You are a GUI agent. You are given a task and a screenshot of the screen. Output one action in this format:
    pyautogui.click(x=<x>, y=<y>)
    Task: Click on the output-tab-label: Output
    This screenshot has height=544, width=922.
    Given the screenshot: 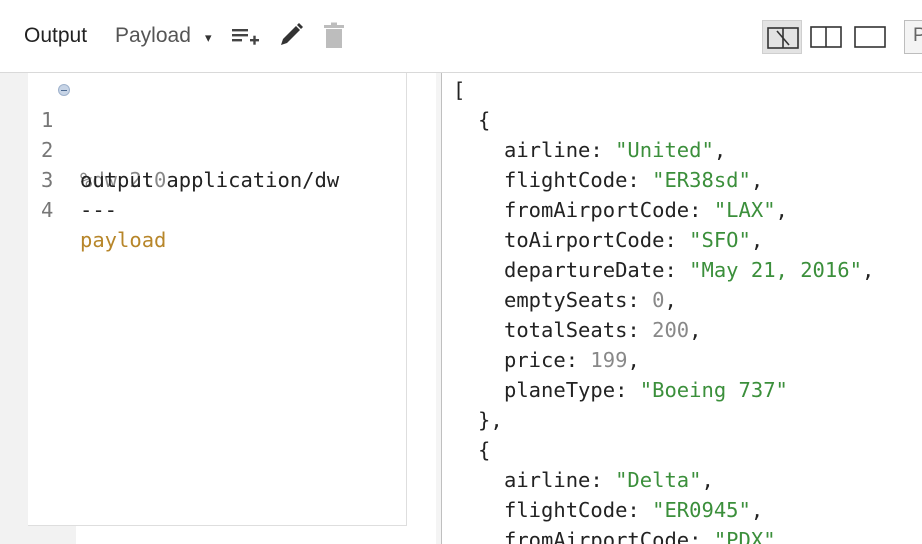 What is the action you would take?
    pyautogui.click(x=55, y=36)
    